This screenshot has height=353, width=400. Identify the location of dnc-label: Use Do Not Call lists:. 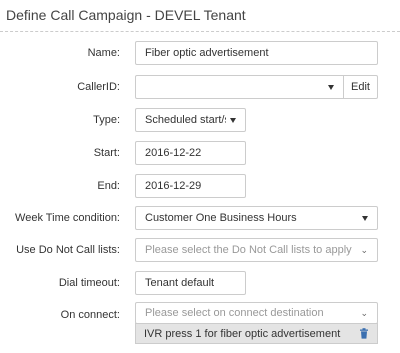
(68, 250).